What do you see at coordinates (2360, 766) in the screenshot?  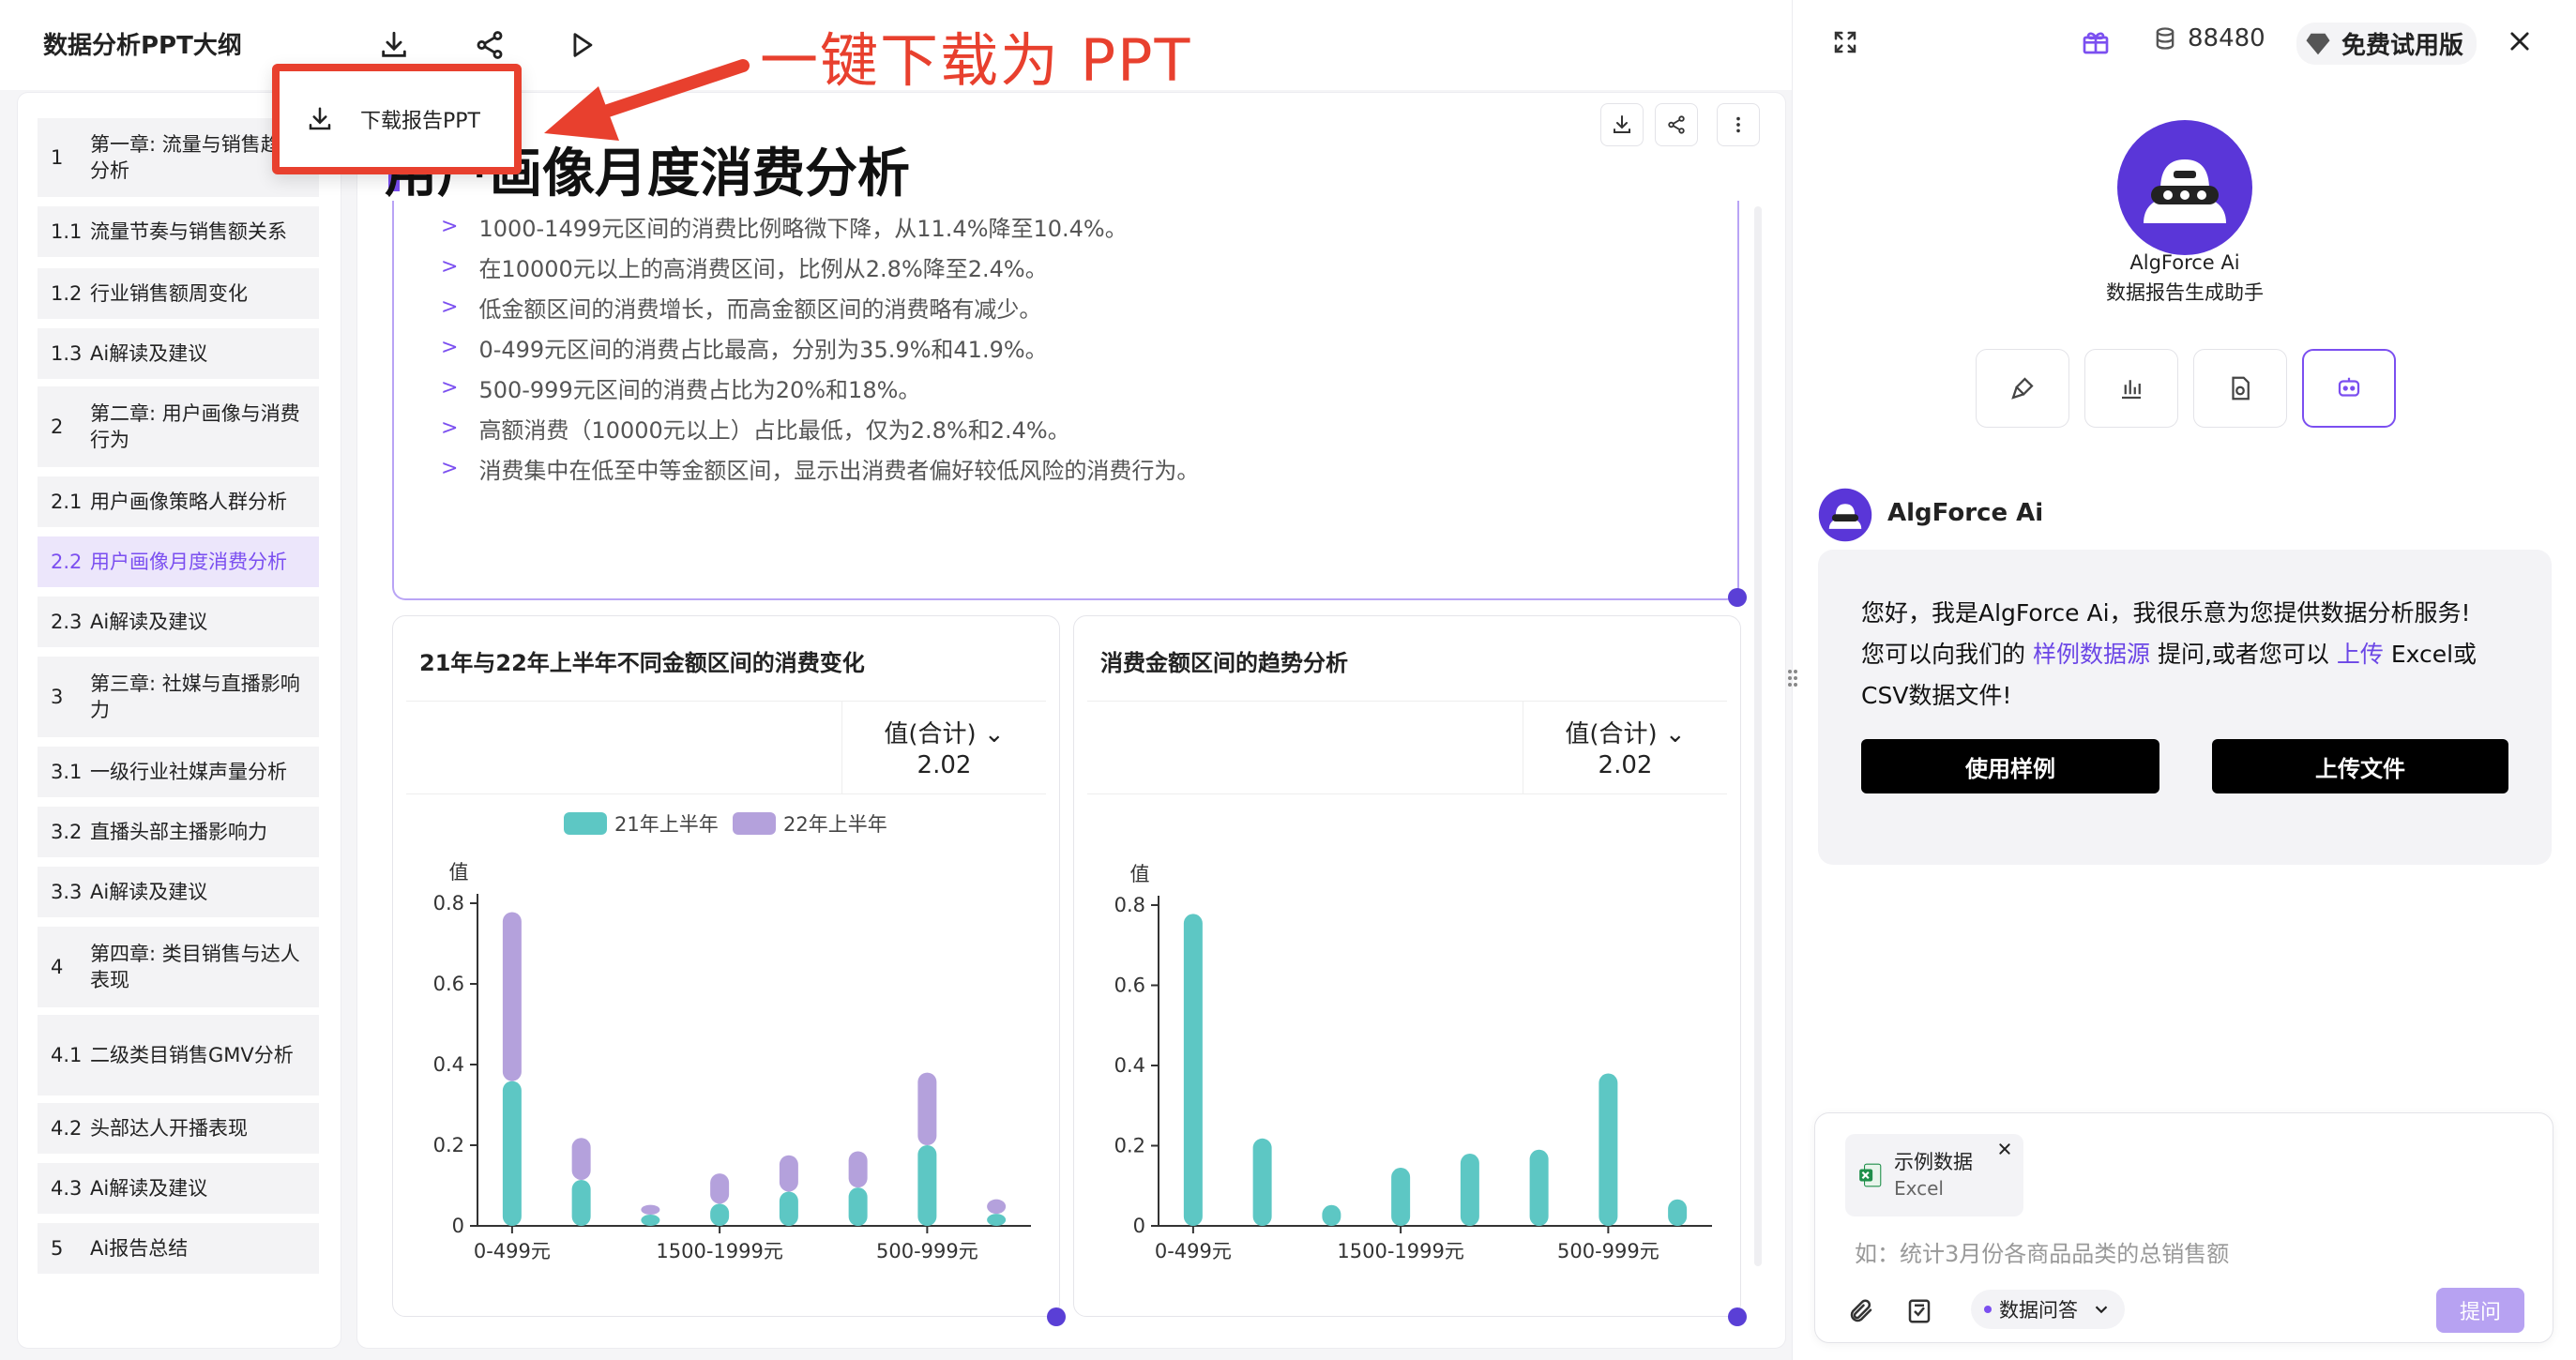 I see `upload-file-button: 上传文件` at bounding box center [2360, 766].